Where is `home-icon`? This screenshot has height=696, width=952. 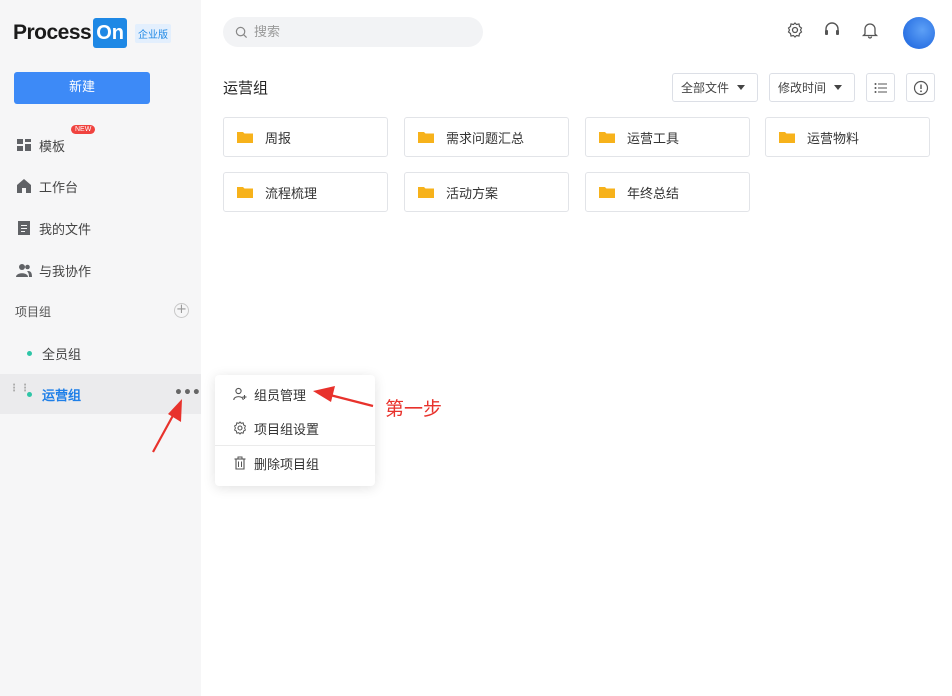 home-icon is located at coordinates (24, 186).